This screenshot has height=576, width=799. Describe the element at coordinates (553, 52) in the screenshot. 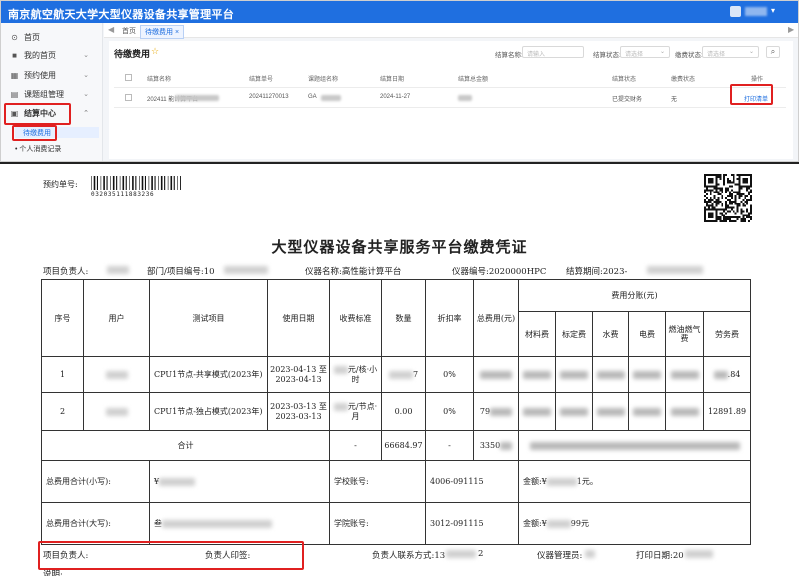

I see `settlement-name-input: 请输入` at that location.